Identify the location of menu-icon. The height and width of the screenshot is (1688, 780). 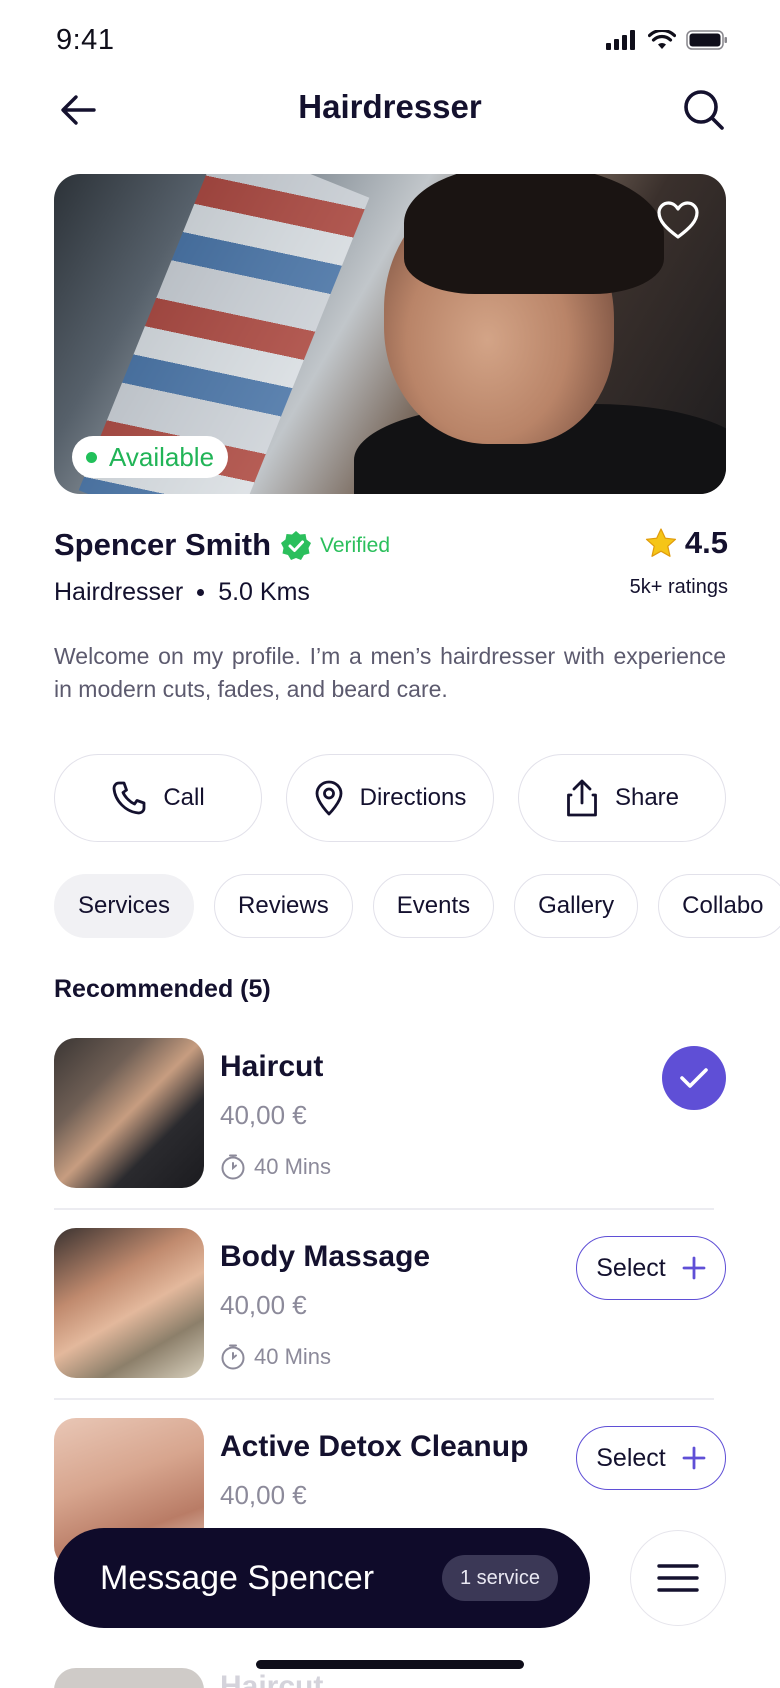
(678, 1578).